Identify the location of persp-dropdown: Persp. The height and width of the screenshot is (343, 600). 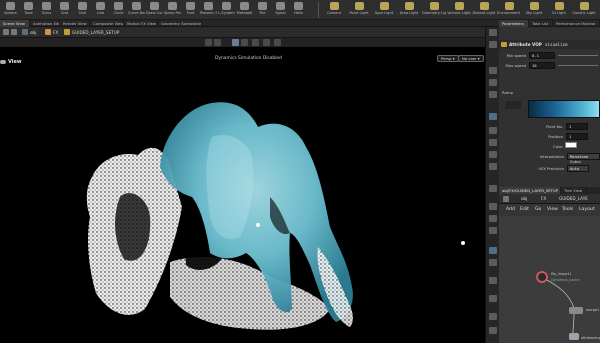
(448, 58).